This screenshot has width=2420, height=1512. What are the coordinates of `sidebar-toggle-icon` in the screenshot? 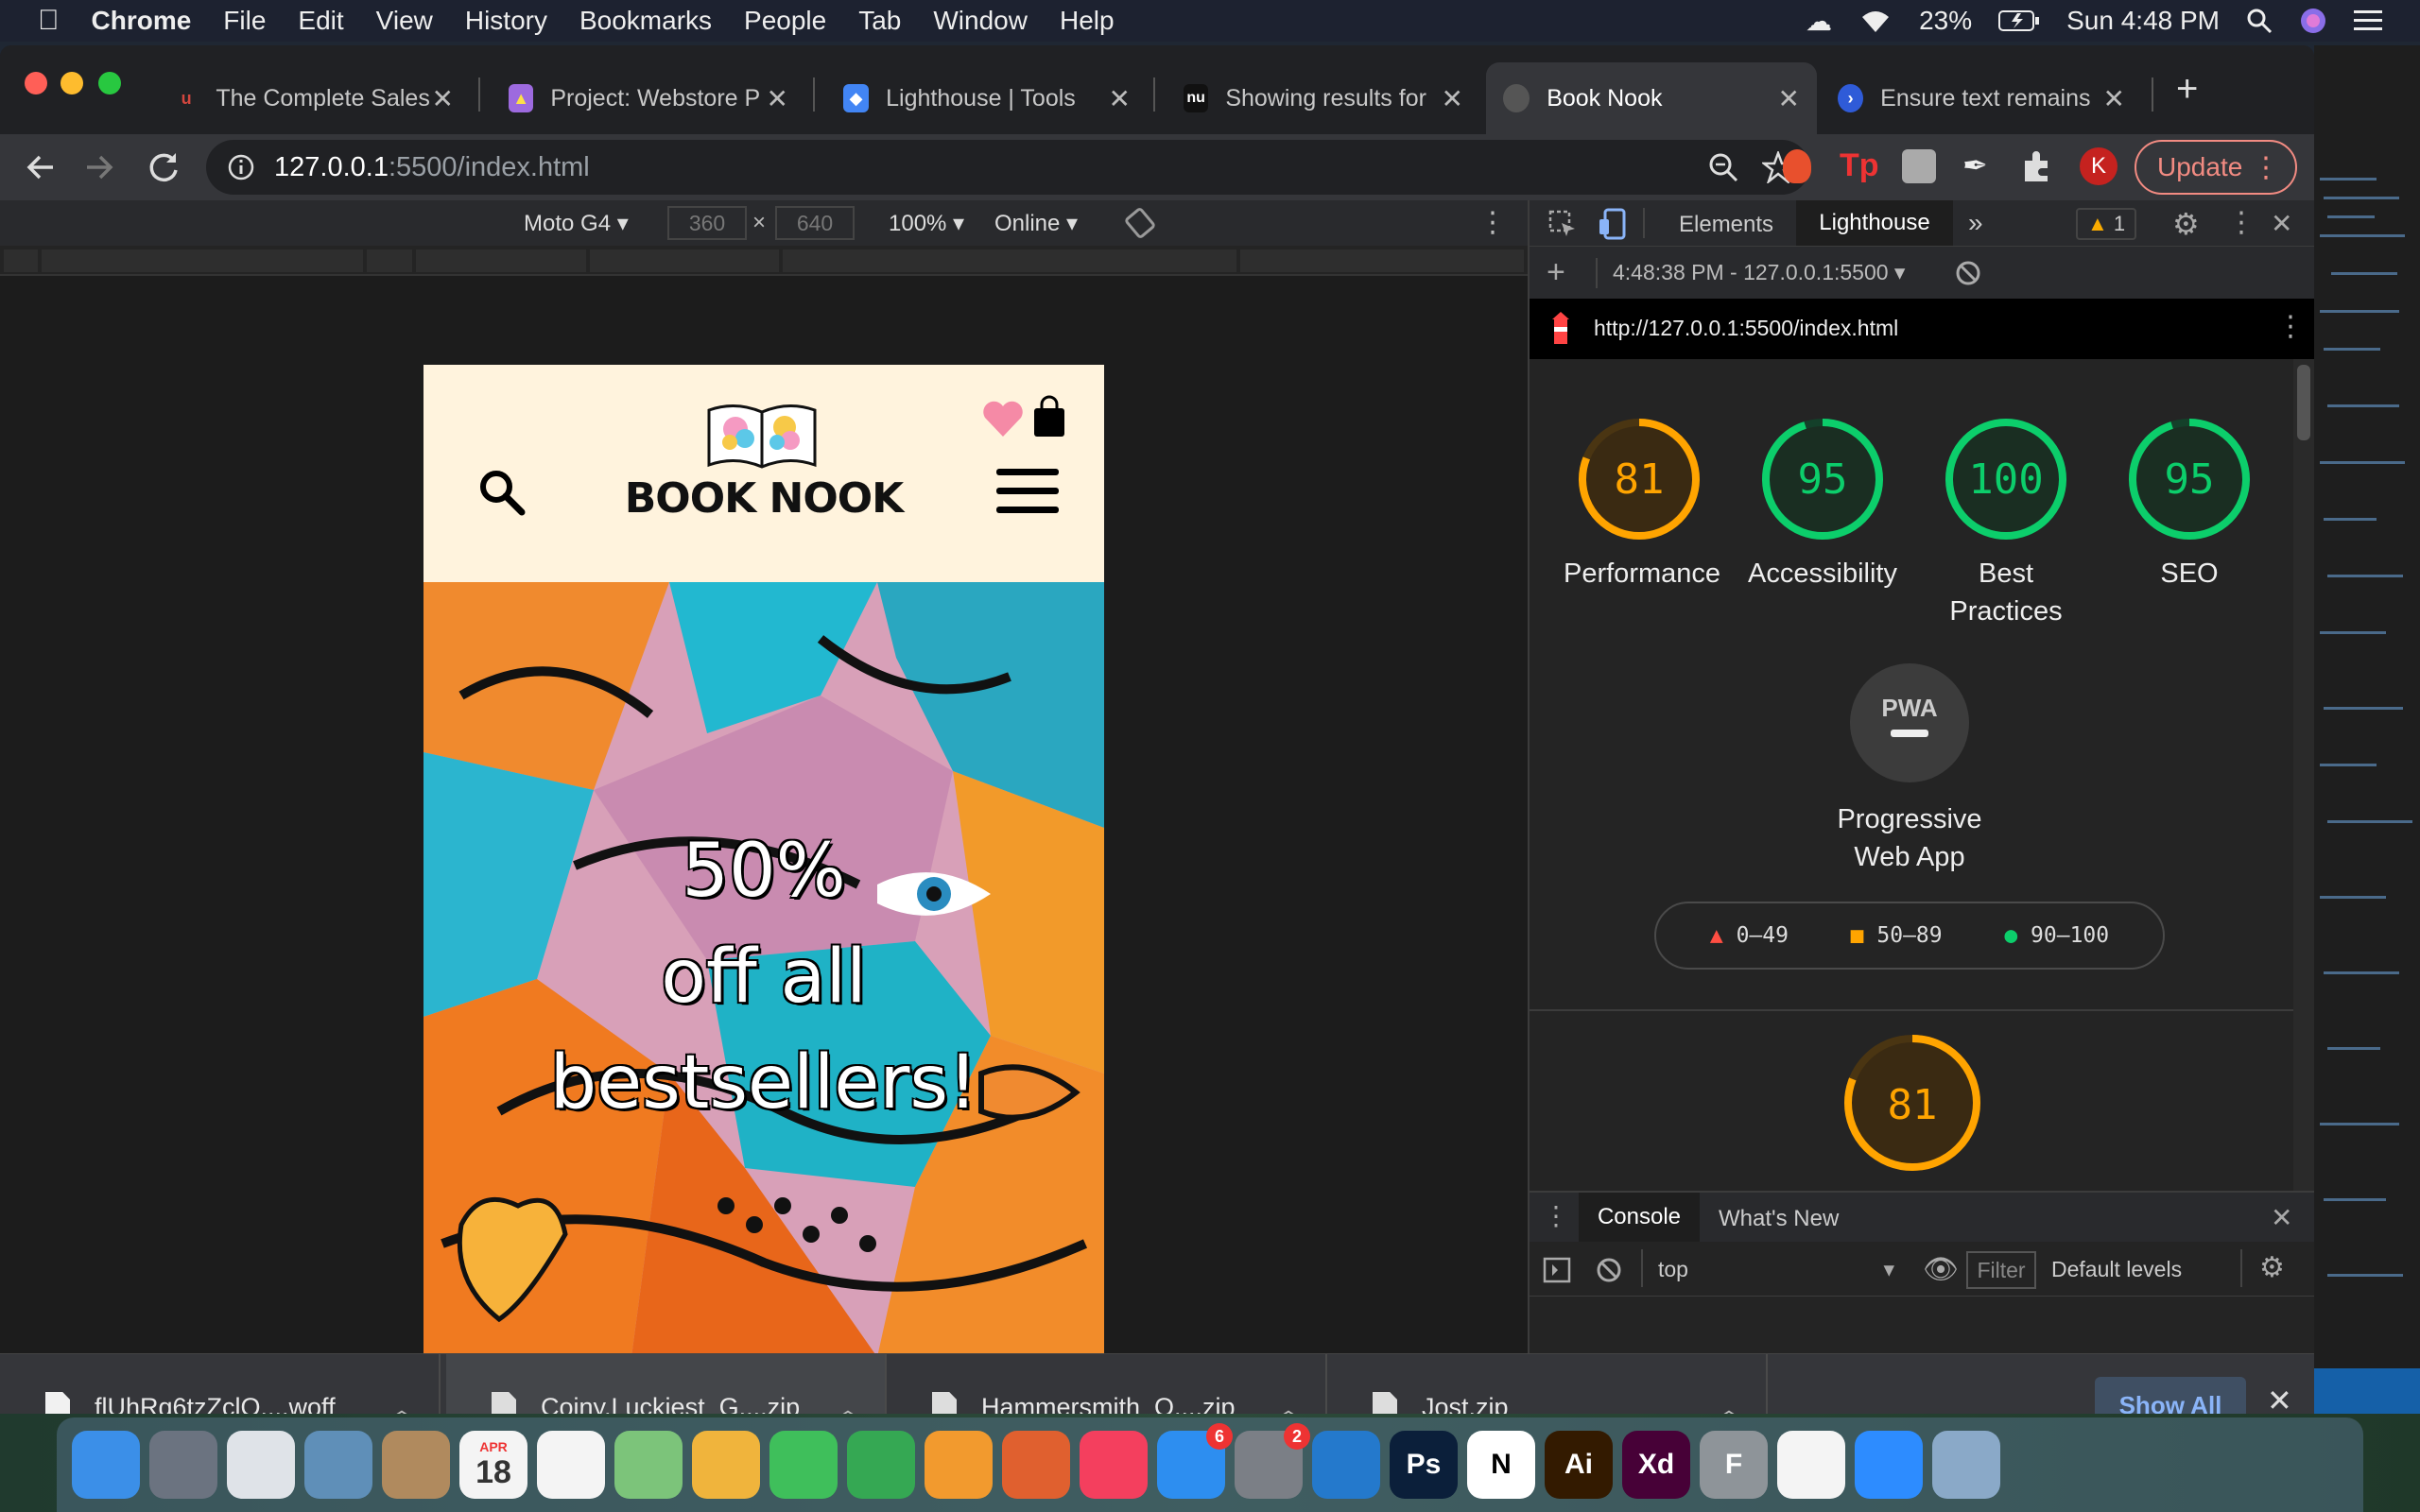 It's located at (1557, 1270).